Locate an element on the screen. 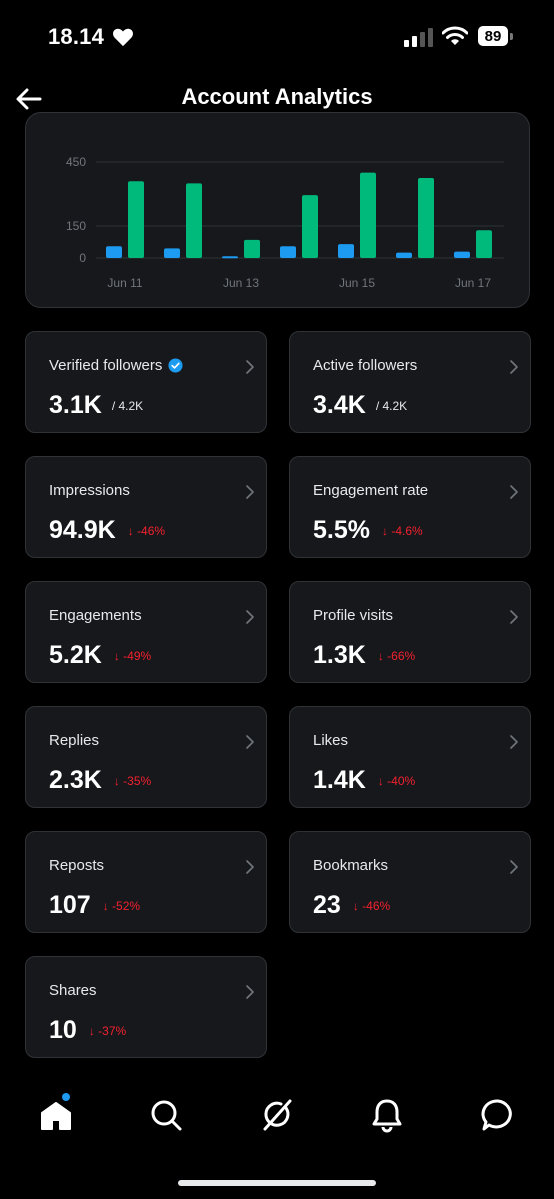  stat-card: Profile visits 1.3K ↓ -66% is located at coordinates (410, 632).